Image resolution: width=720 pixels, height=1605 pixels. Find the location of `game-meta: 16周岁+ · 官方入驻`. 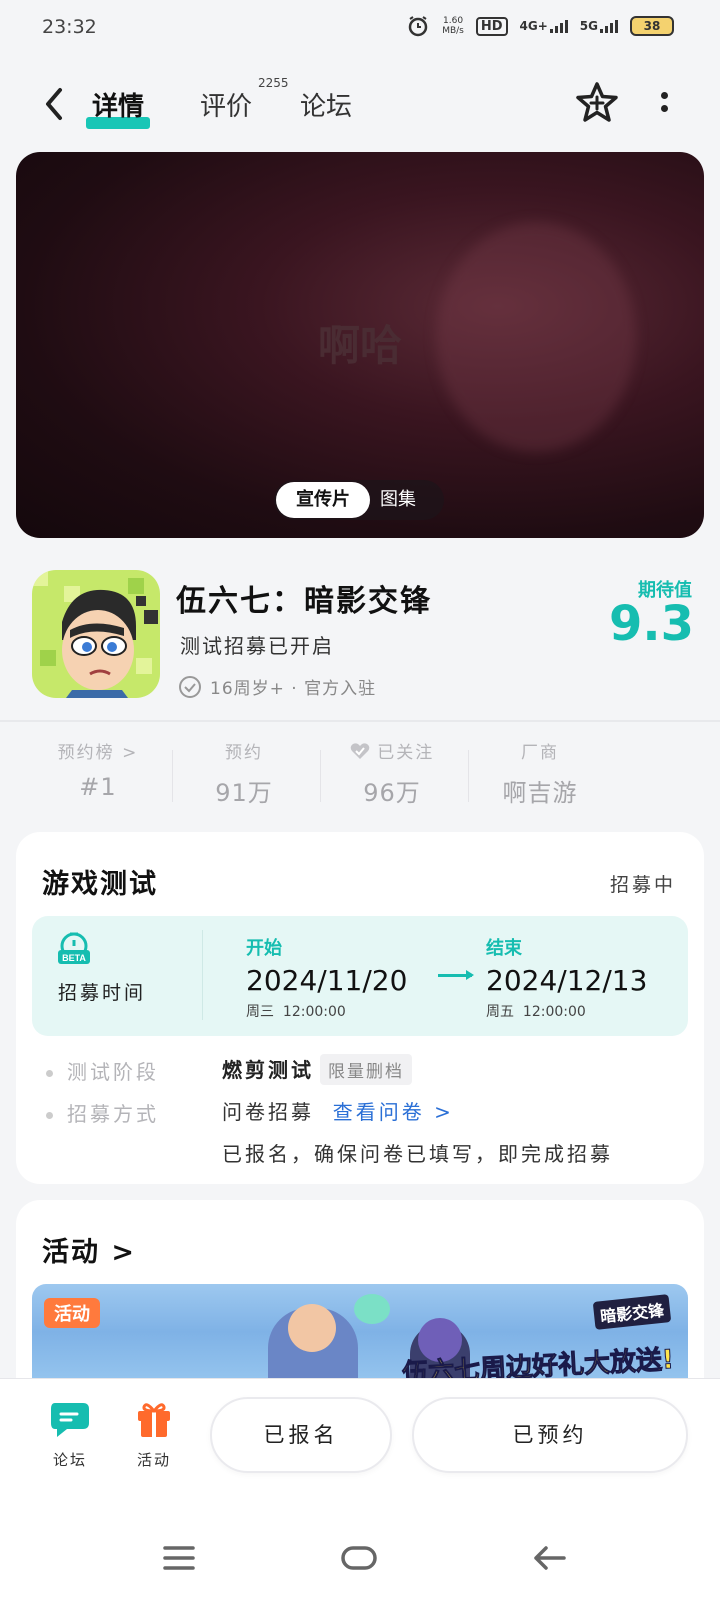

game-meta: 16周岁+ · 官方入驻 is located at coordinates (277, 686).